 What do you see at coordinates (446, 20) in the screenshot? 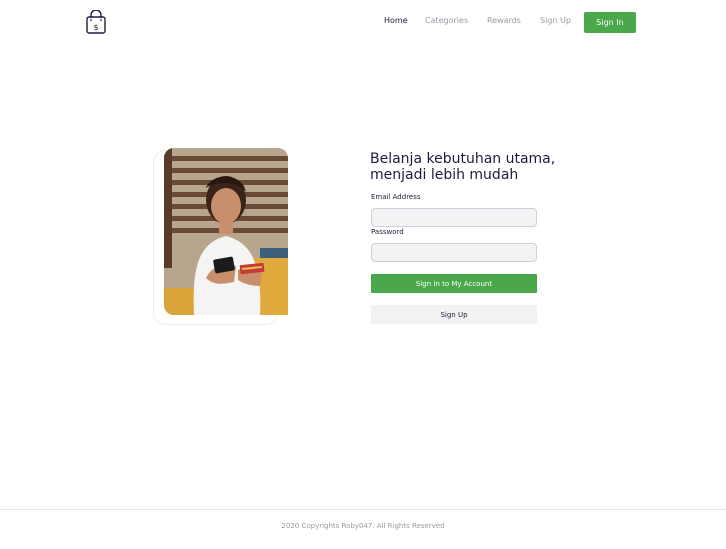
I see `nav-categories: Categories` at bounding box center [446, 20].